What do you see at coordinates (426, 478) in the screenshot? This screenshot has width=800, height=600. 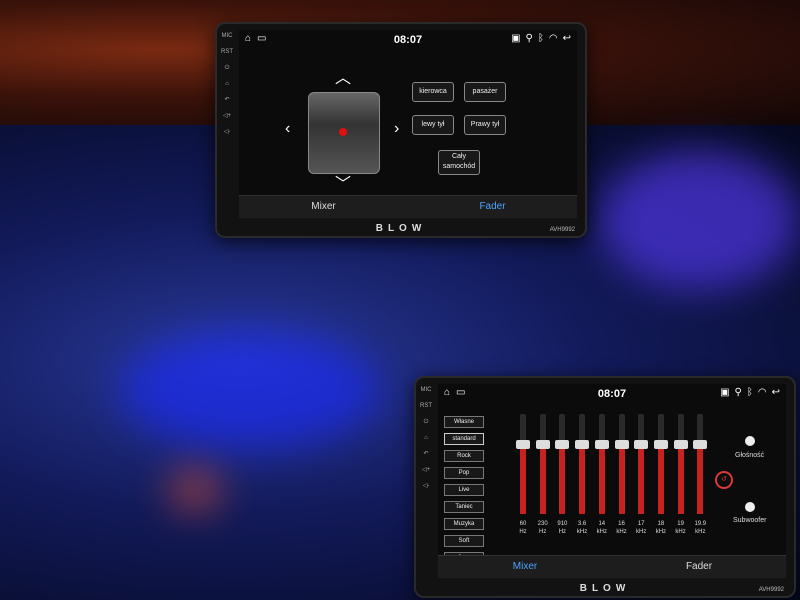 I see `side-buttons: MIC RST ⏻ ⌂ ↶ ◁+ ◁-` at bounding box center [426, 478].